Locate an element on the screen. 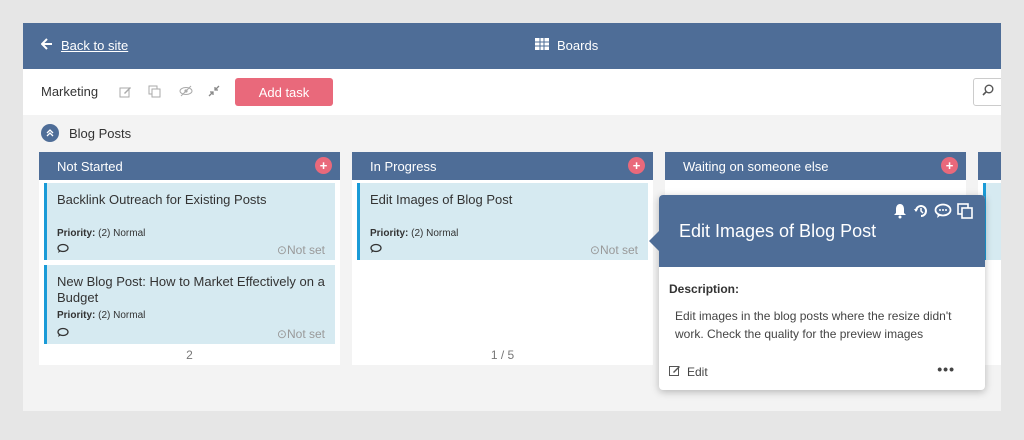  bell-icon is located at coordinates (900, 213).